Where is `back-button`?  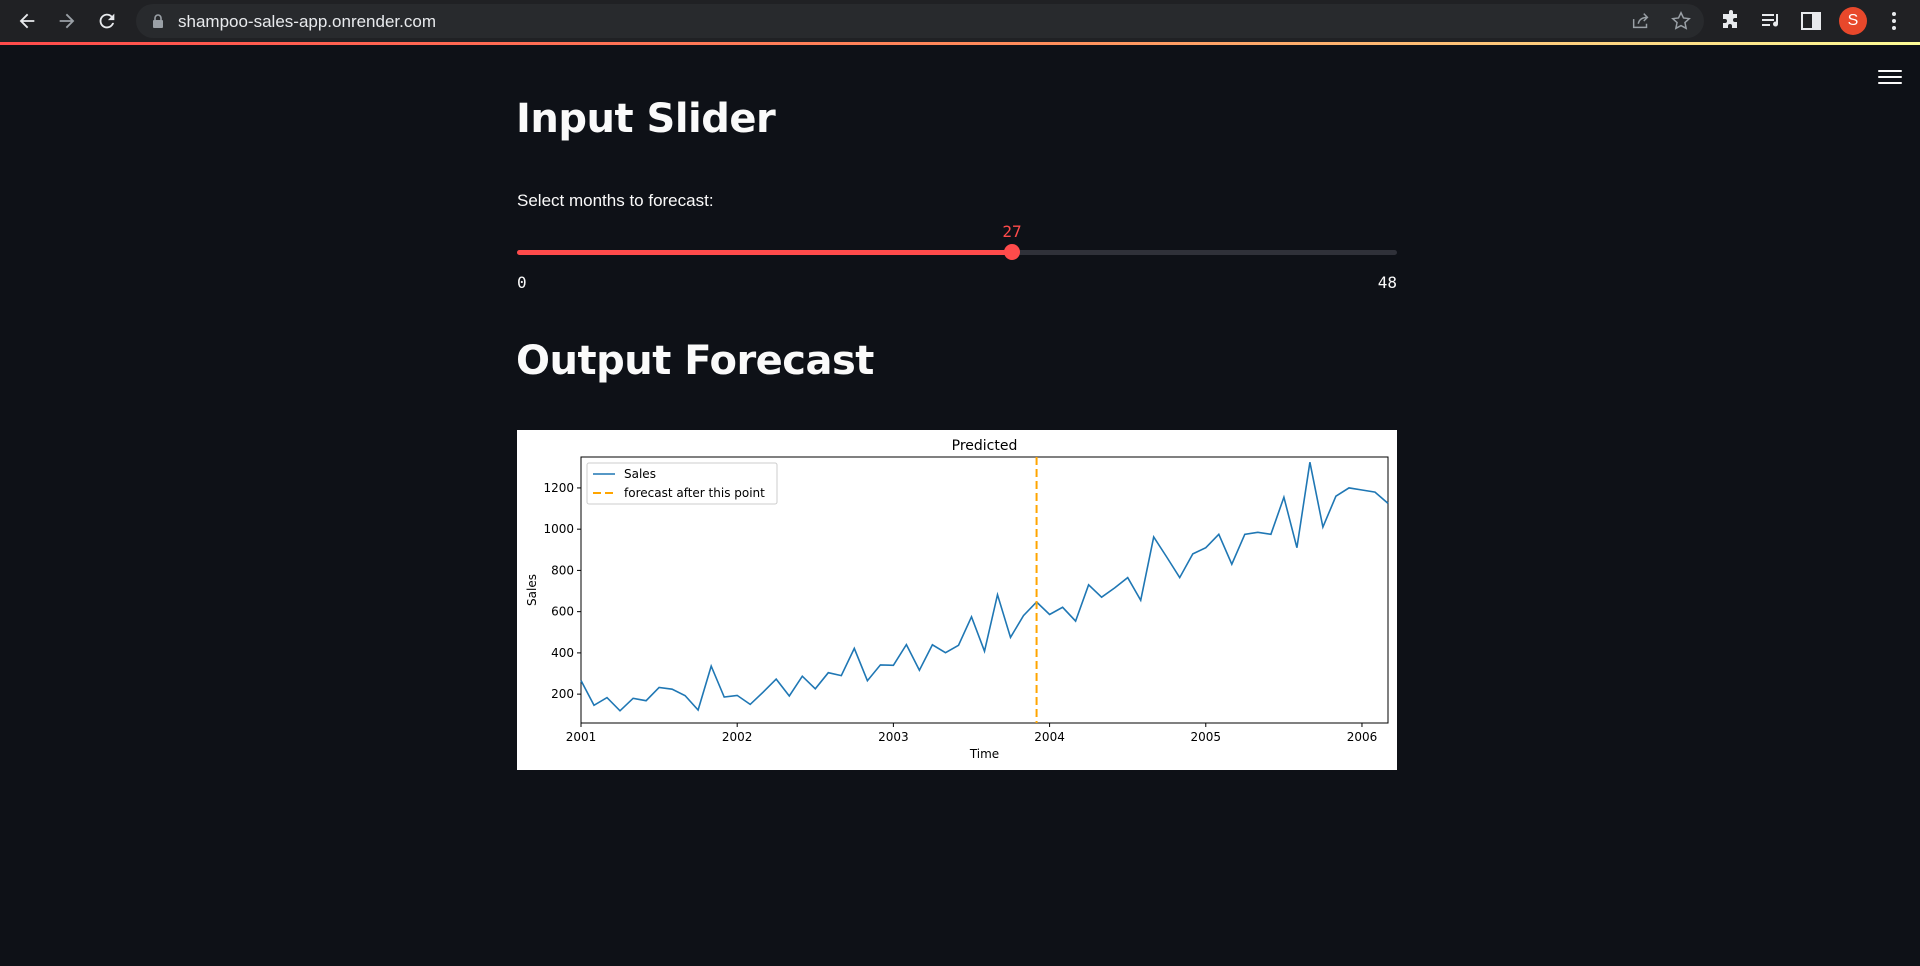 back-button is located at coordinates (27, 21).